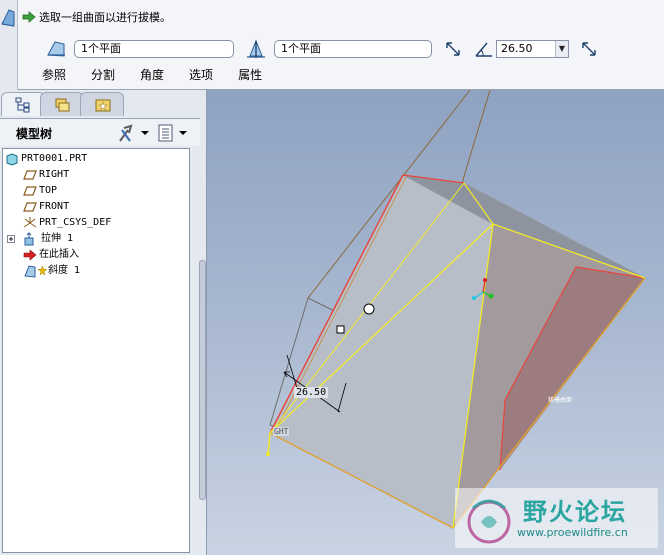 This screenshot has height=555, width=664. What do you see at coordinates (201, 75) in the screenshot?
I see `tab-options: 选项` at bounding box center [201, 75].